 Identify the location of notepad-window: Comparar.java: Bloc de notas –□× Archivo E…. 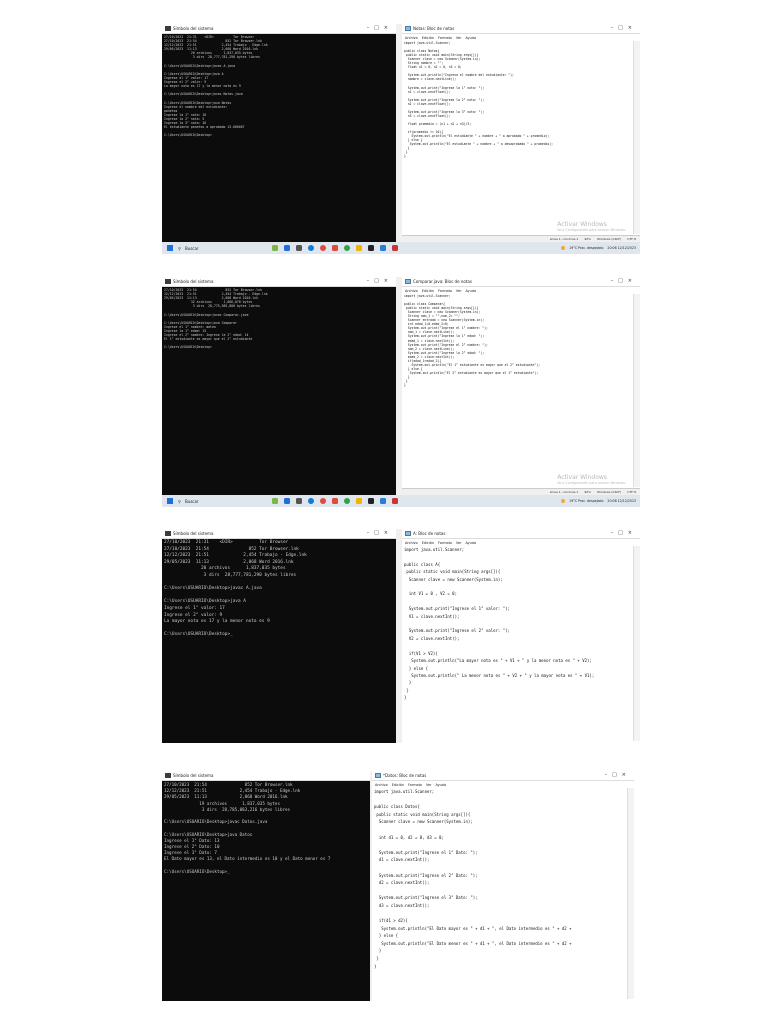
(521, 386).